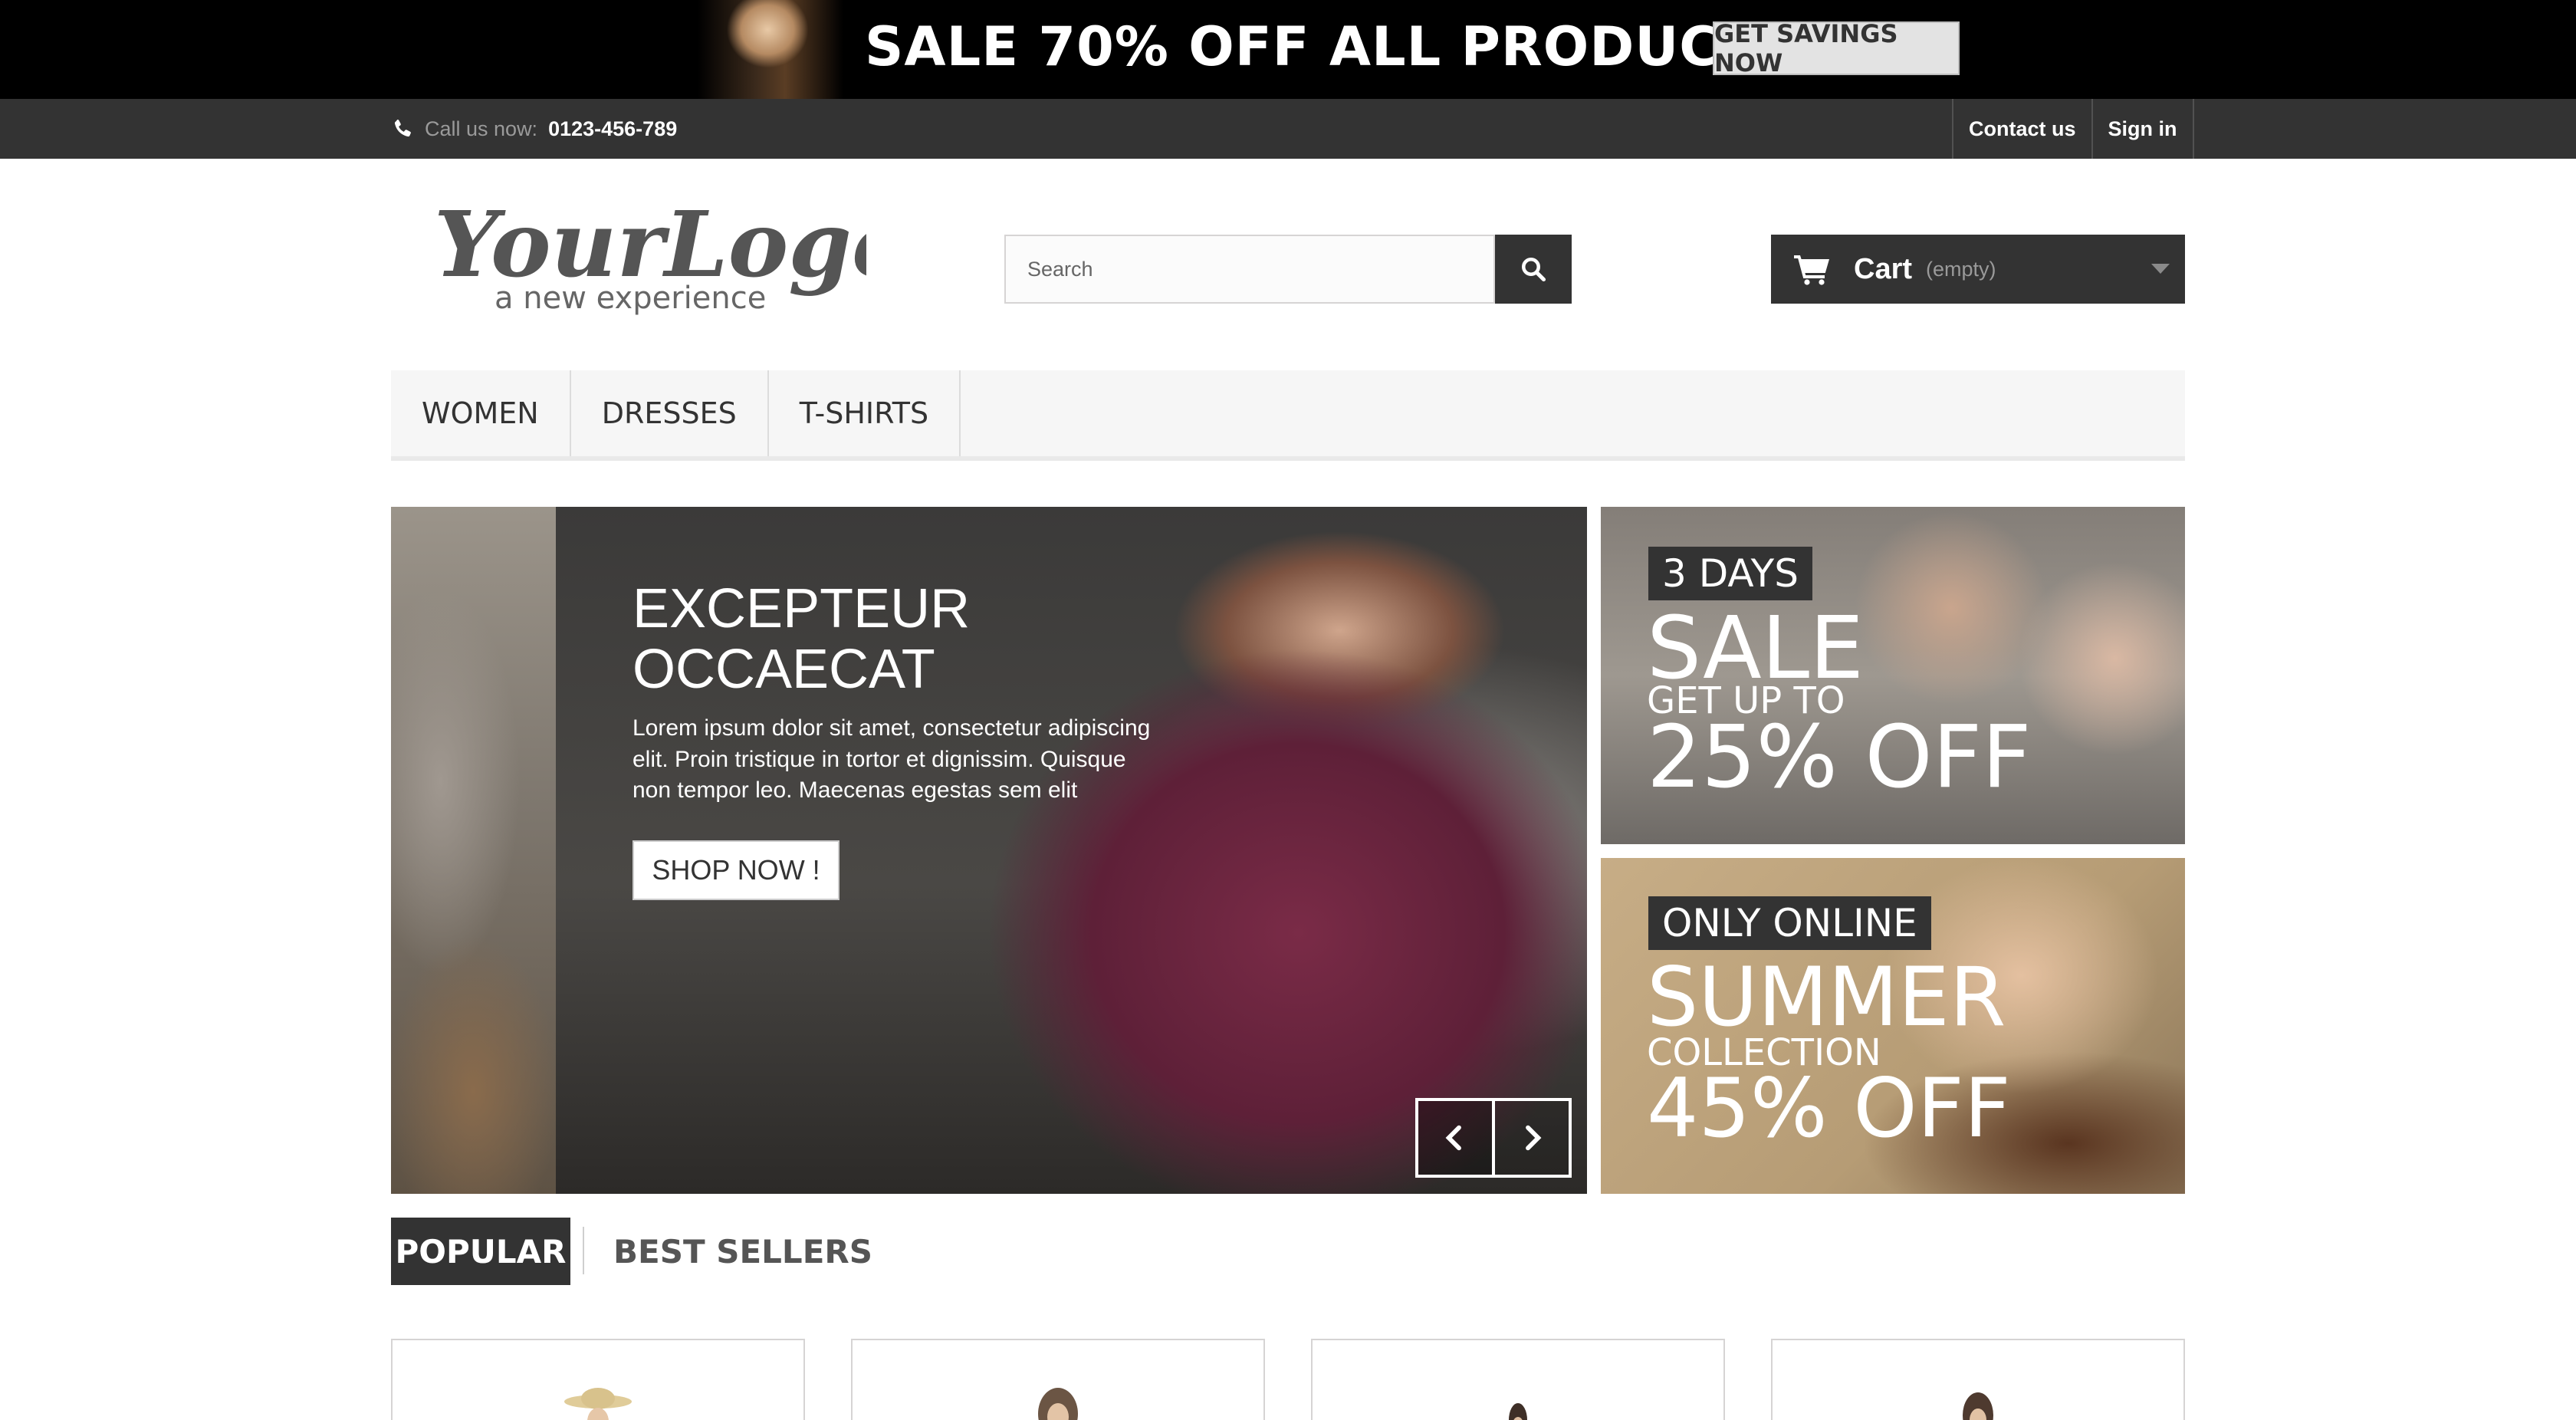 This screenshot has height=1420, width=2576. Describe the element at coordinates (736, 870) in the screenshot. I see `shop-now-button: SHOP NOW !` at that location.